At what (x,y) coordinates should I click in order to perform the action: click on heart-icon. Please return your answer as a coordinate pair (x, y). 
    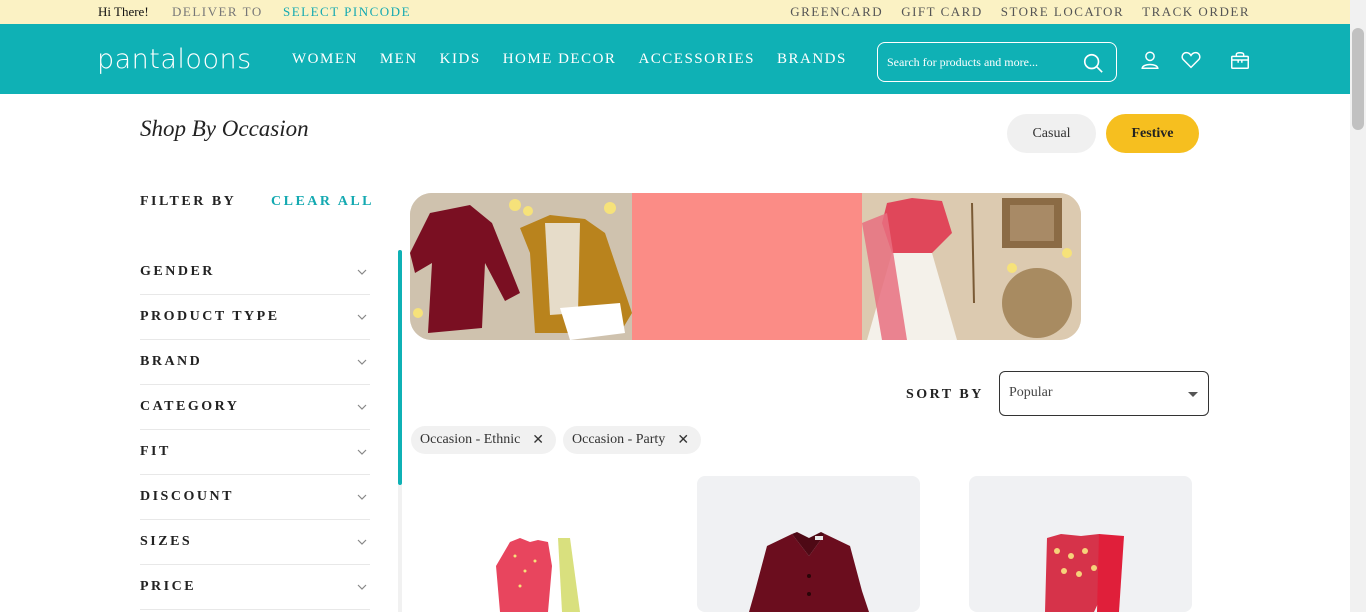
    Looking at the image, I should click on (1191, 60).